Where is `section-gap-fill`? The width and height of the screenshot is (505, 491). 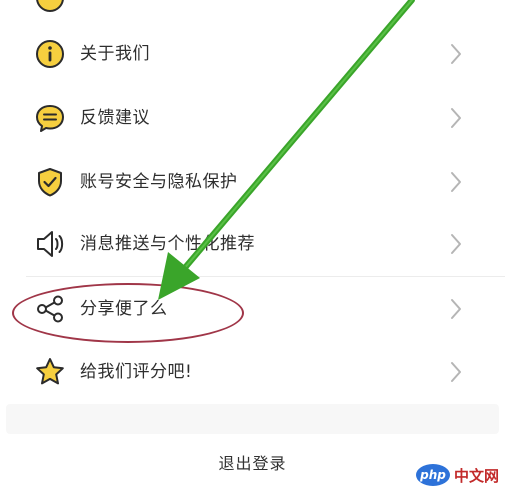
section-gap-fill is located at coordinates (252, 419).